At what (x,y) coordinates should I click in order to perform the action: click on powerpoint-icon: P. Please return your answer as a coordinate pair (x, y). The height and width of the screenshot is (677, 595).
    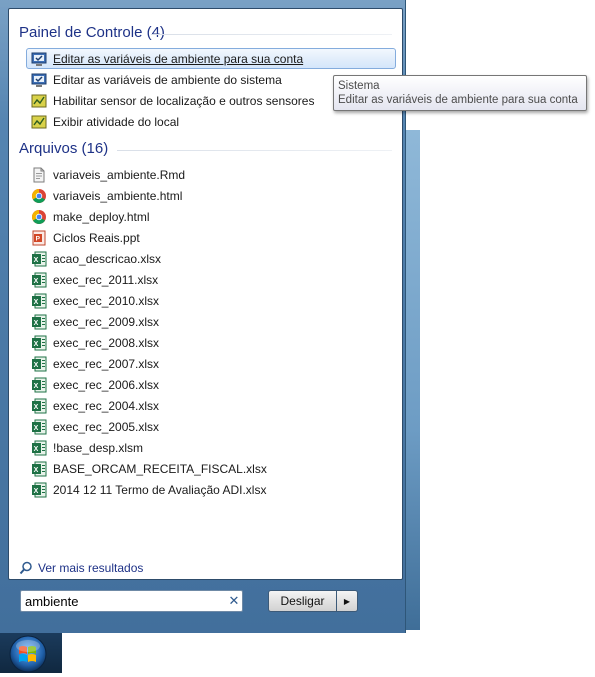
    Looking at the image, I should click on (39, 238).